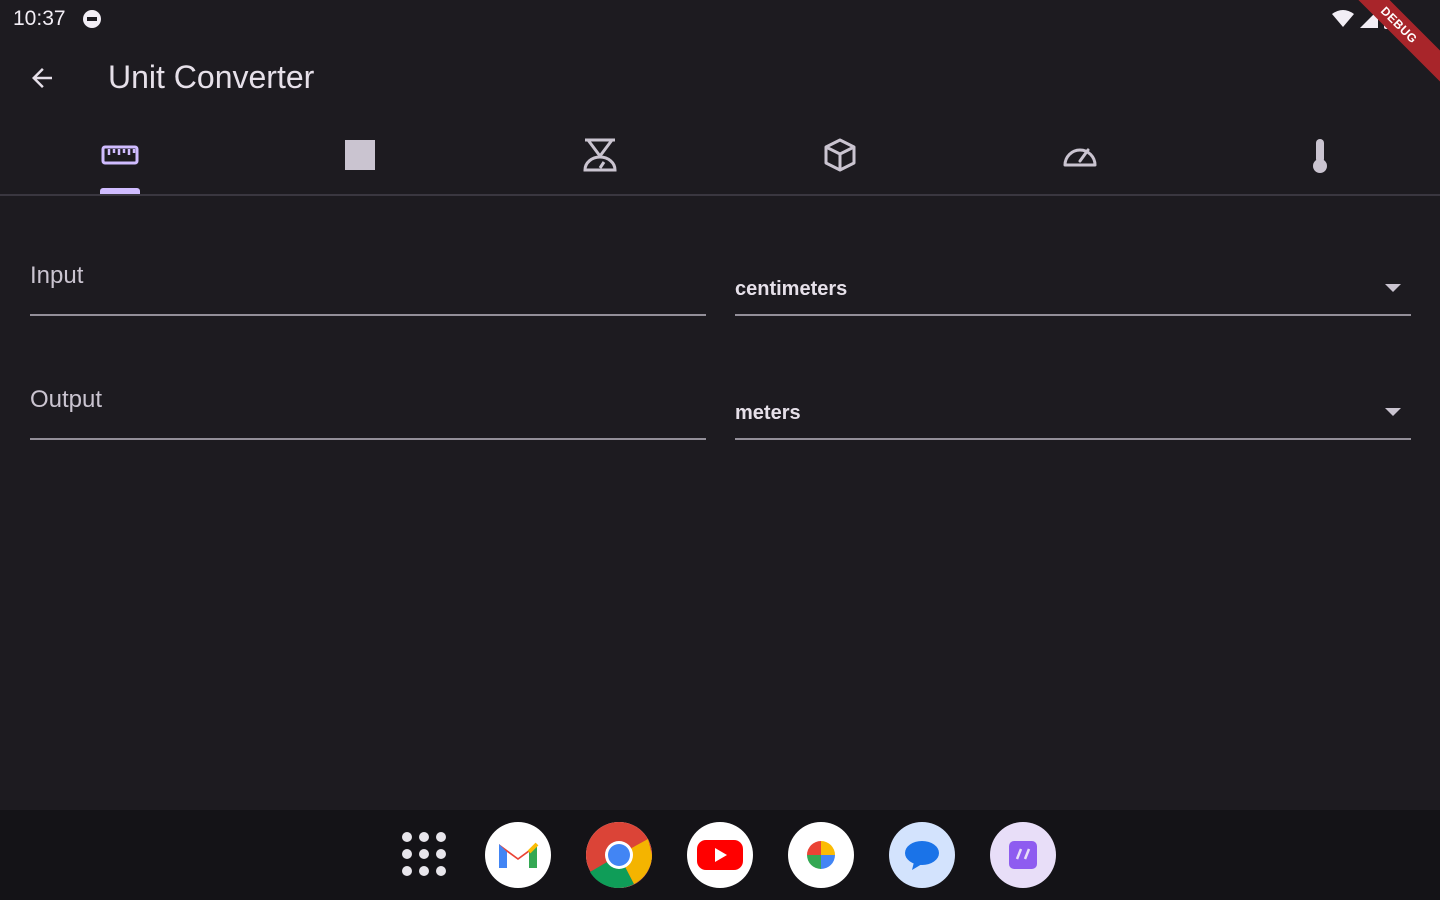 This screenshot has height=900, width=1440. Describe the element at coordinates (57, 275) in the screenshot. I see `input-label: Input` at that location.